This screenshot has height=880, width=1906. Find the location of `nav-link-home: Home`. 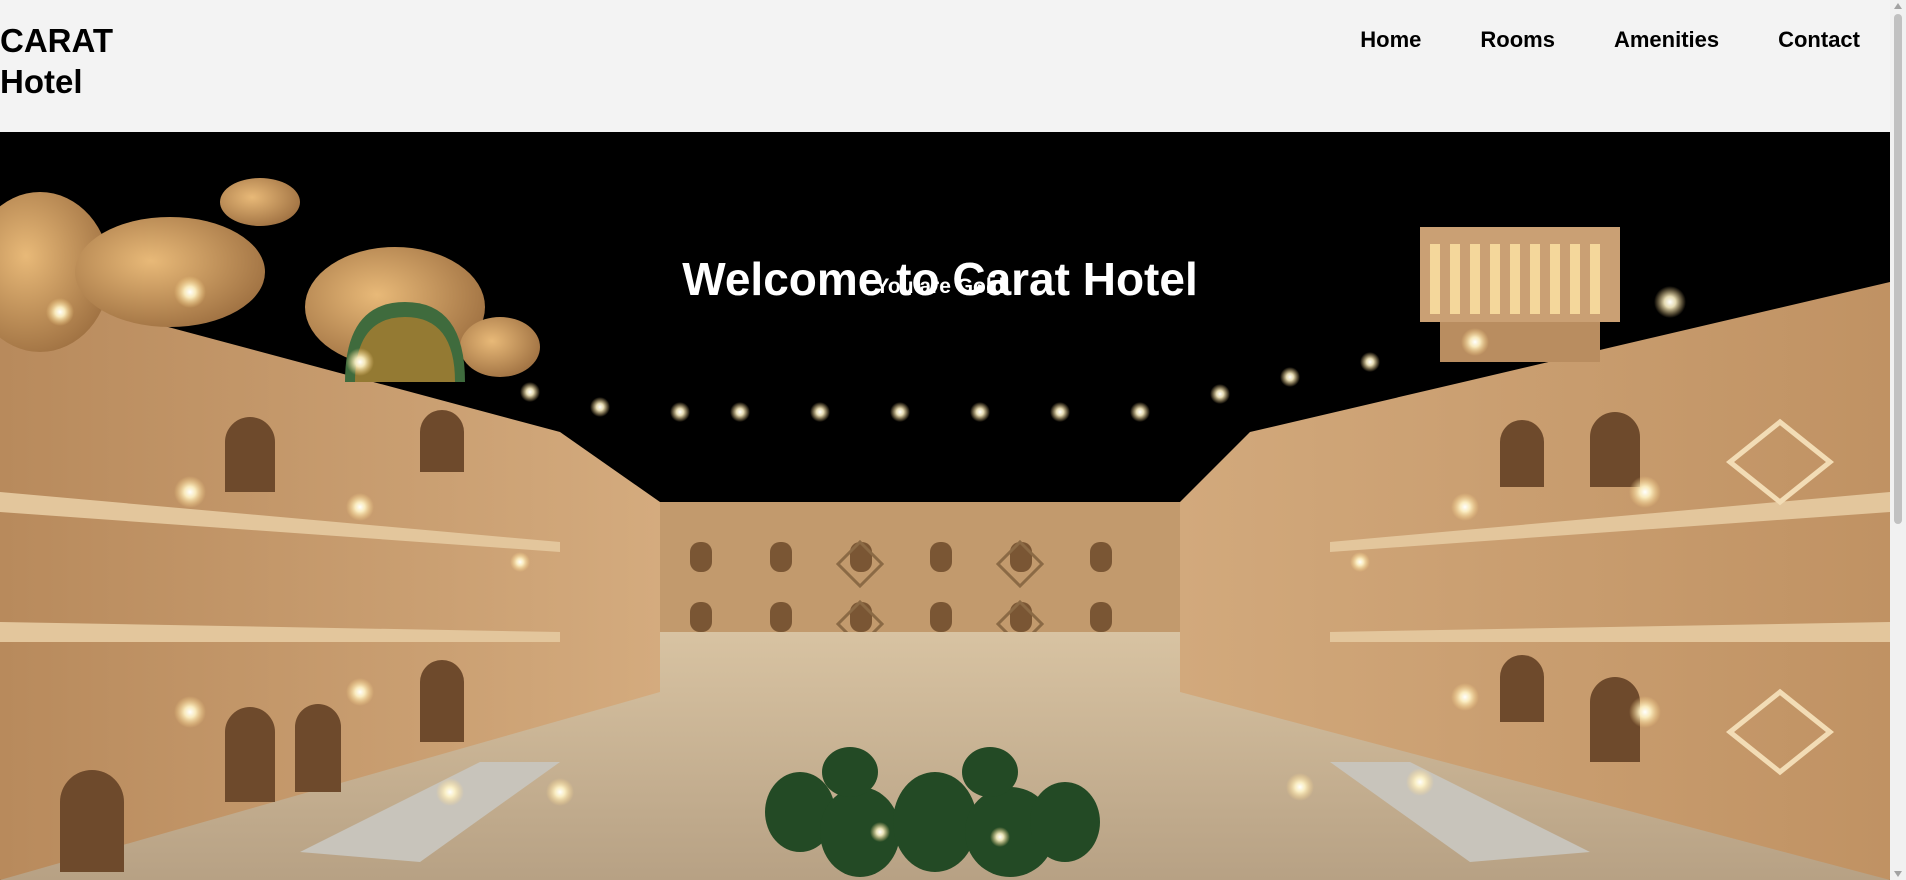

nav-link-home: Home is located at coordinates (1390, 40).